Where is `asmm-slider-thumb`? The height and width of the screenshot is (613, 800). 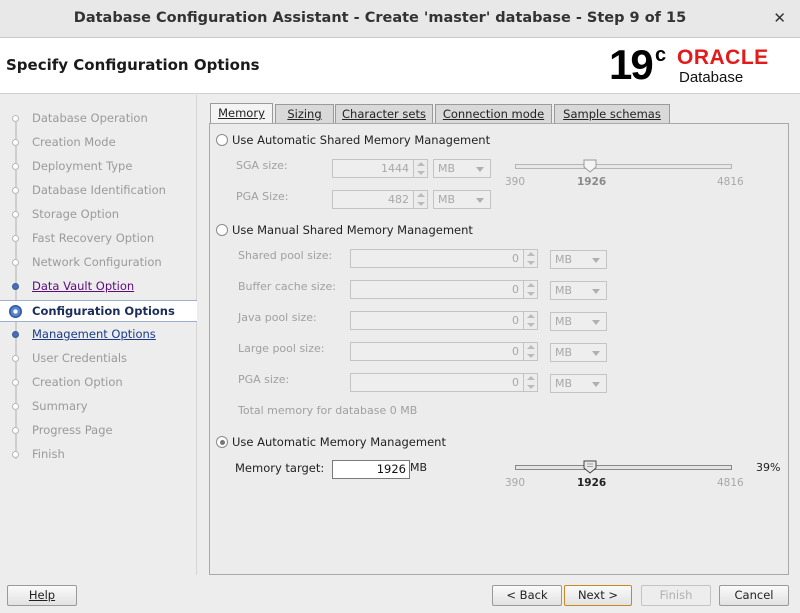
asmm-slider-thumb is located at coordinates (590, 166).